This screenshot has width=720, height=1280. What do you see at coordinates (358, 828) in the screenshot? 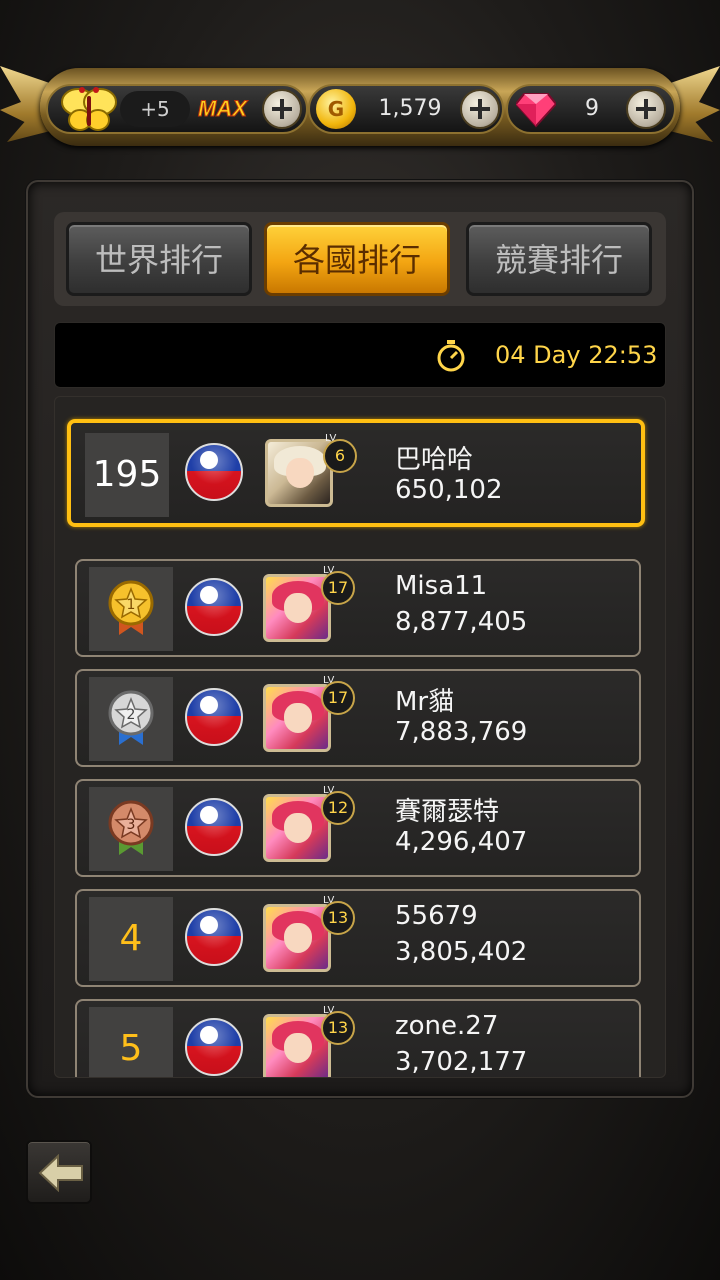
I see `rank-row: 3 LV 12 賽爾瑟特 4,296,407` at bounding box center [358, 828].